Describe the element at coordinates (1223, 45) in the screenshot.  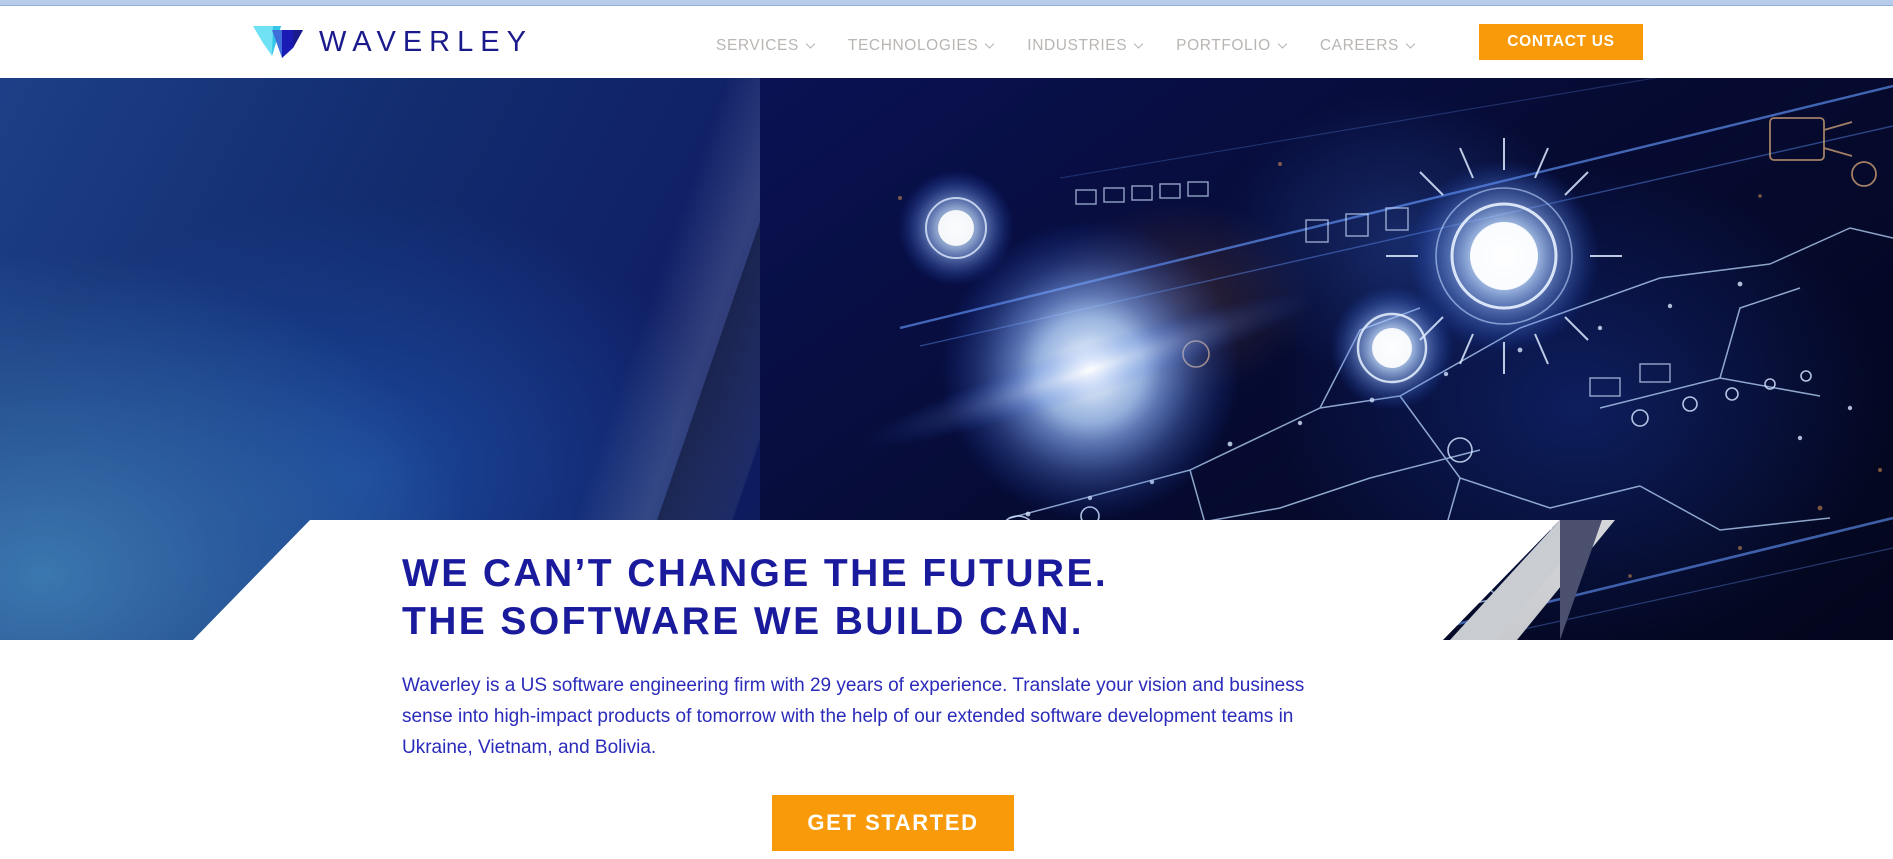
I see `nav-label-portfolio: PORTFOLIO` at that location.